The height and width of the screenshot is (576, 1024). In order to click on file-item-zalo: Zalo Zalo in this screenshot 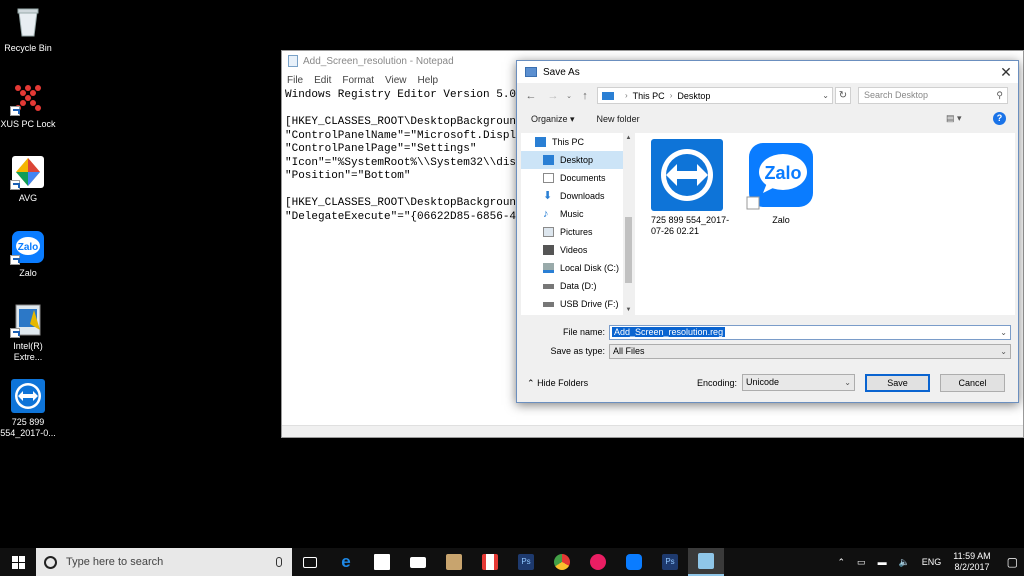, I will do `click(781, 182)`.